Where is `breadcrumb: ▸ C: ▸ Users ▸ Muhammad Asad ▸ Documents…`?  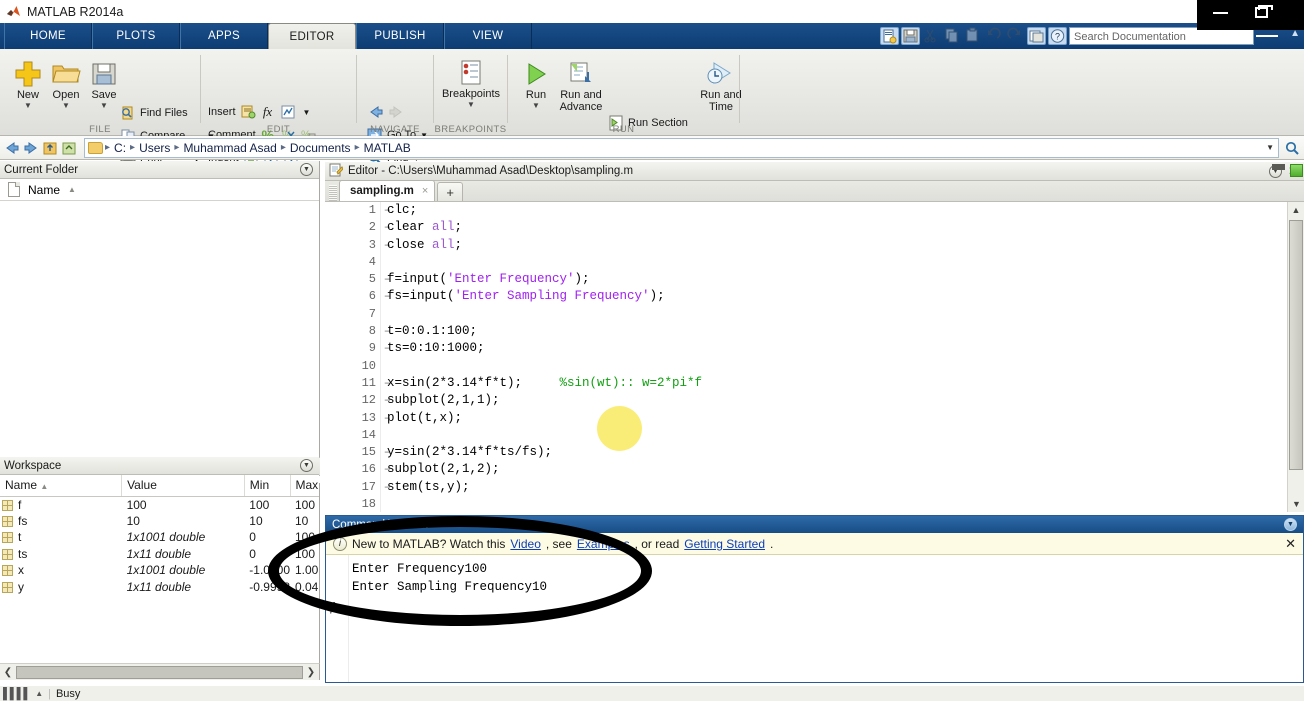
breadcrumb: ▸ C: ▸ Users ▸ Muhammad Asad ▸ Documents… is located at coordinates (681, 147).